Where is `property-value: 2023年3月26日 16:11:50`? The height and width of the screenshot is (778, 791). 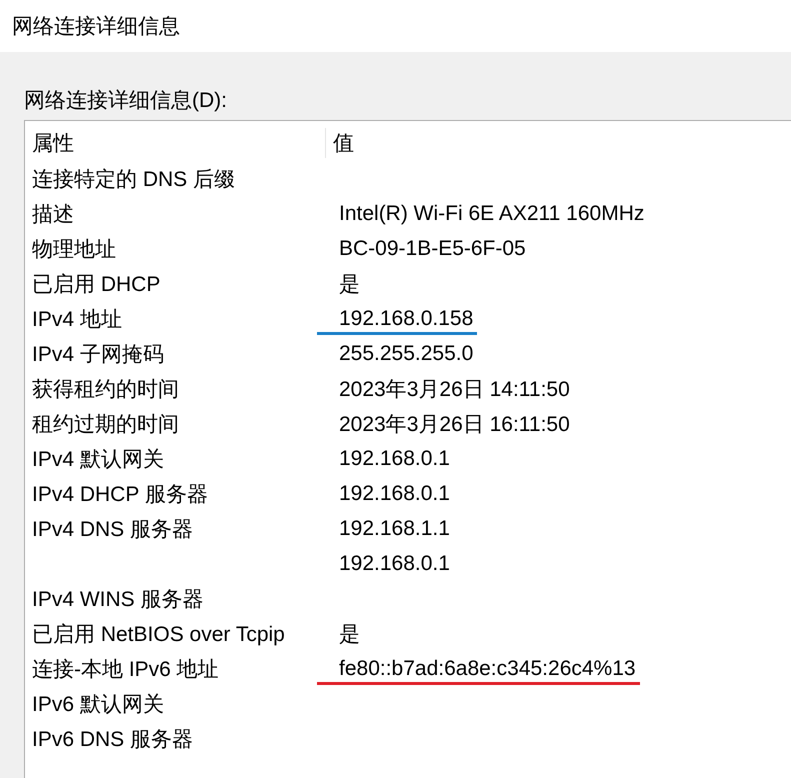 property-value: 2023年3月26日 16:11:50 is located at coordinates (454, 424).